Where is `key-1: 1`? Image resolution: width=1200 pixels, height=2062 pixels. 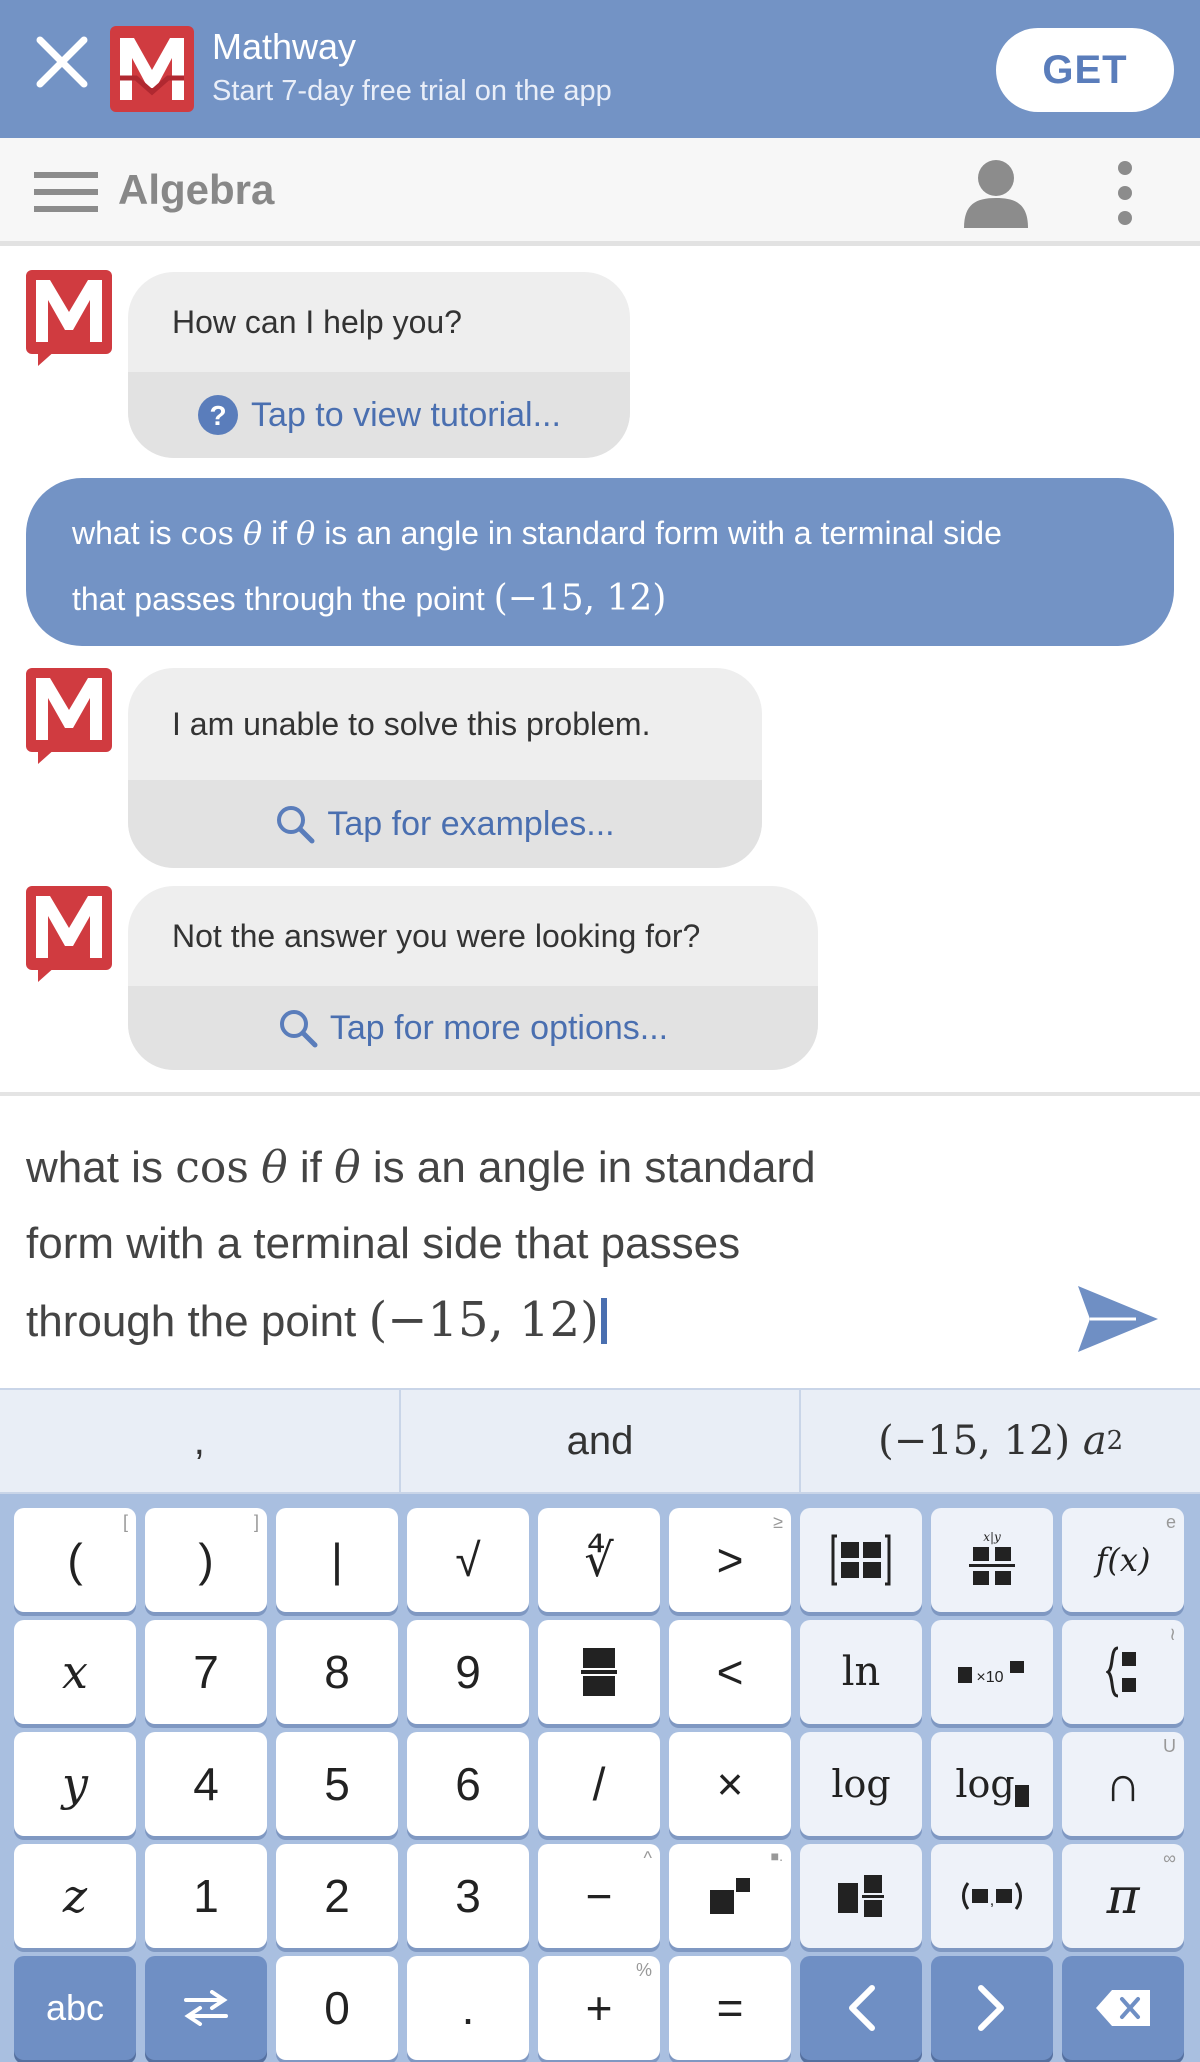 key-1: 1 is located at coordinates (206, 1896).